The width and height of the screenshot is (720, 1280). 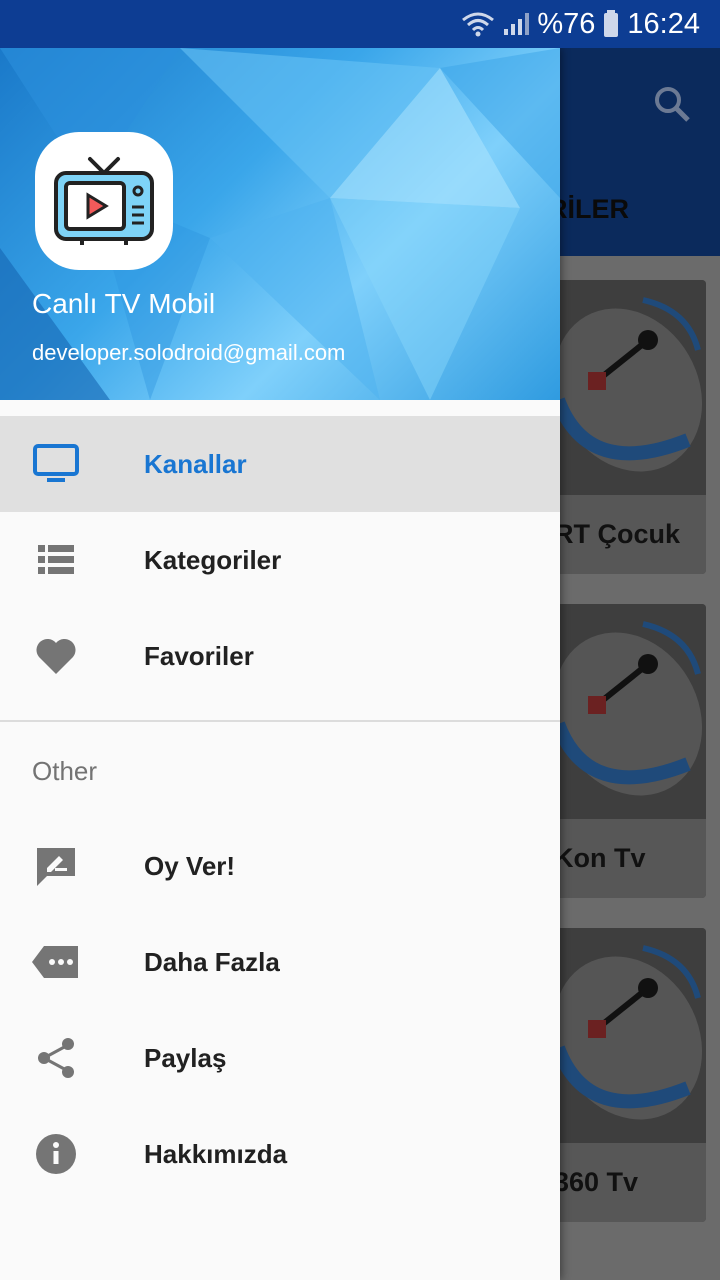 What do you see at coordinates (56, 962) in the screenshot?
I see `more-icon` at bounding box center [56, 962].